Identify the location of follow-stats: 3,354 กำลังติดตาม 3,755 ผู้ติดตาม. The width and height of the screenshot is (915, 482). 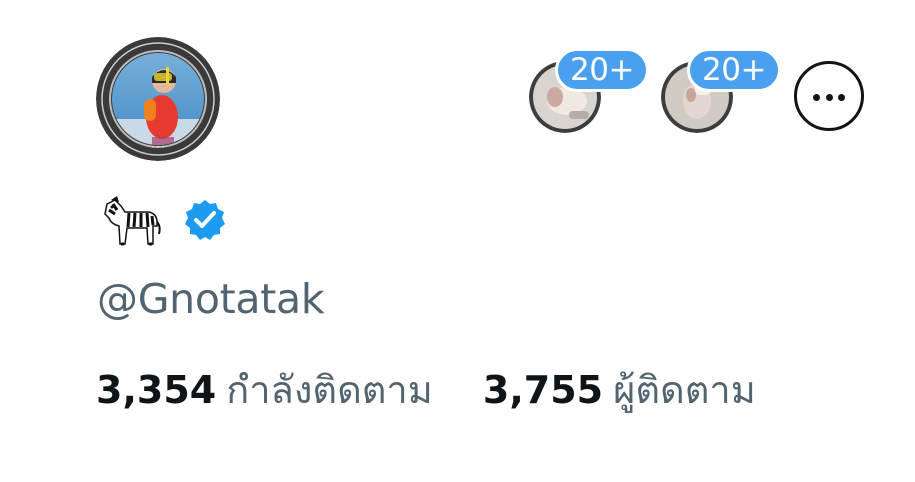
(426, 390).